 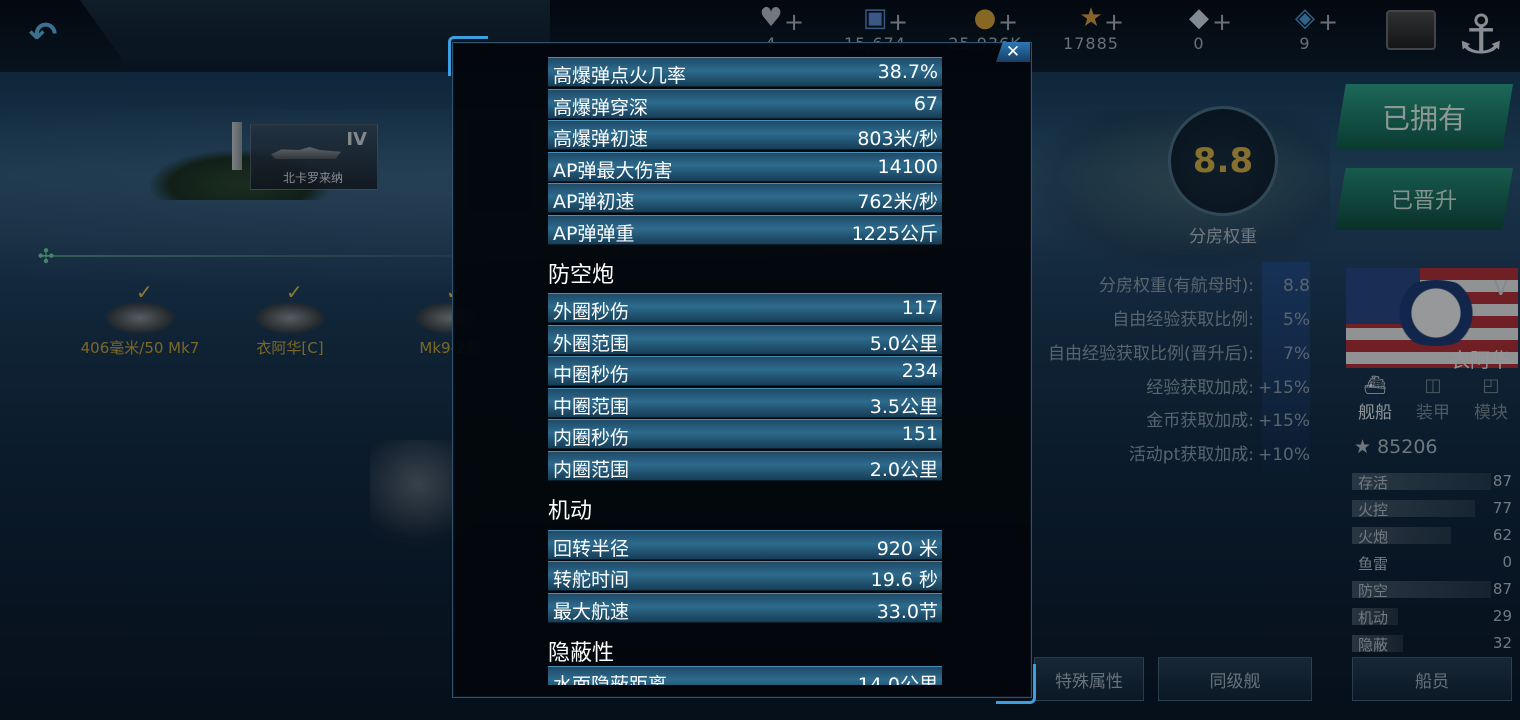 What do you see at coordinates (897, 202) in the screenshot?
I see `attribute-value: 762米/秒` at bounding box center [897, 202].